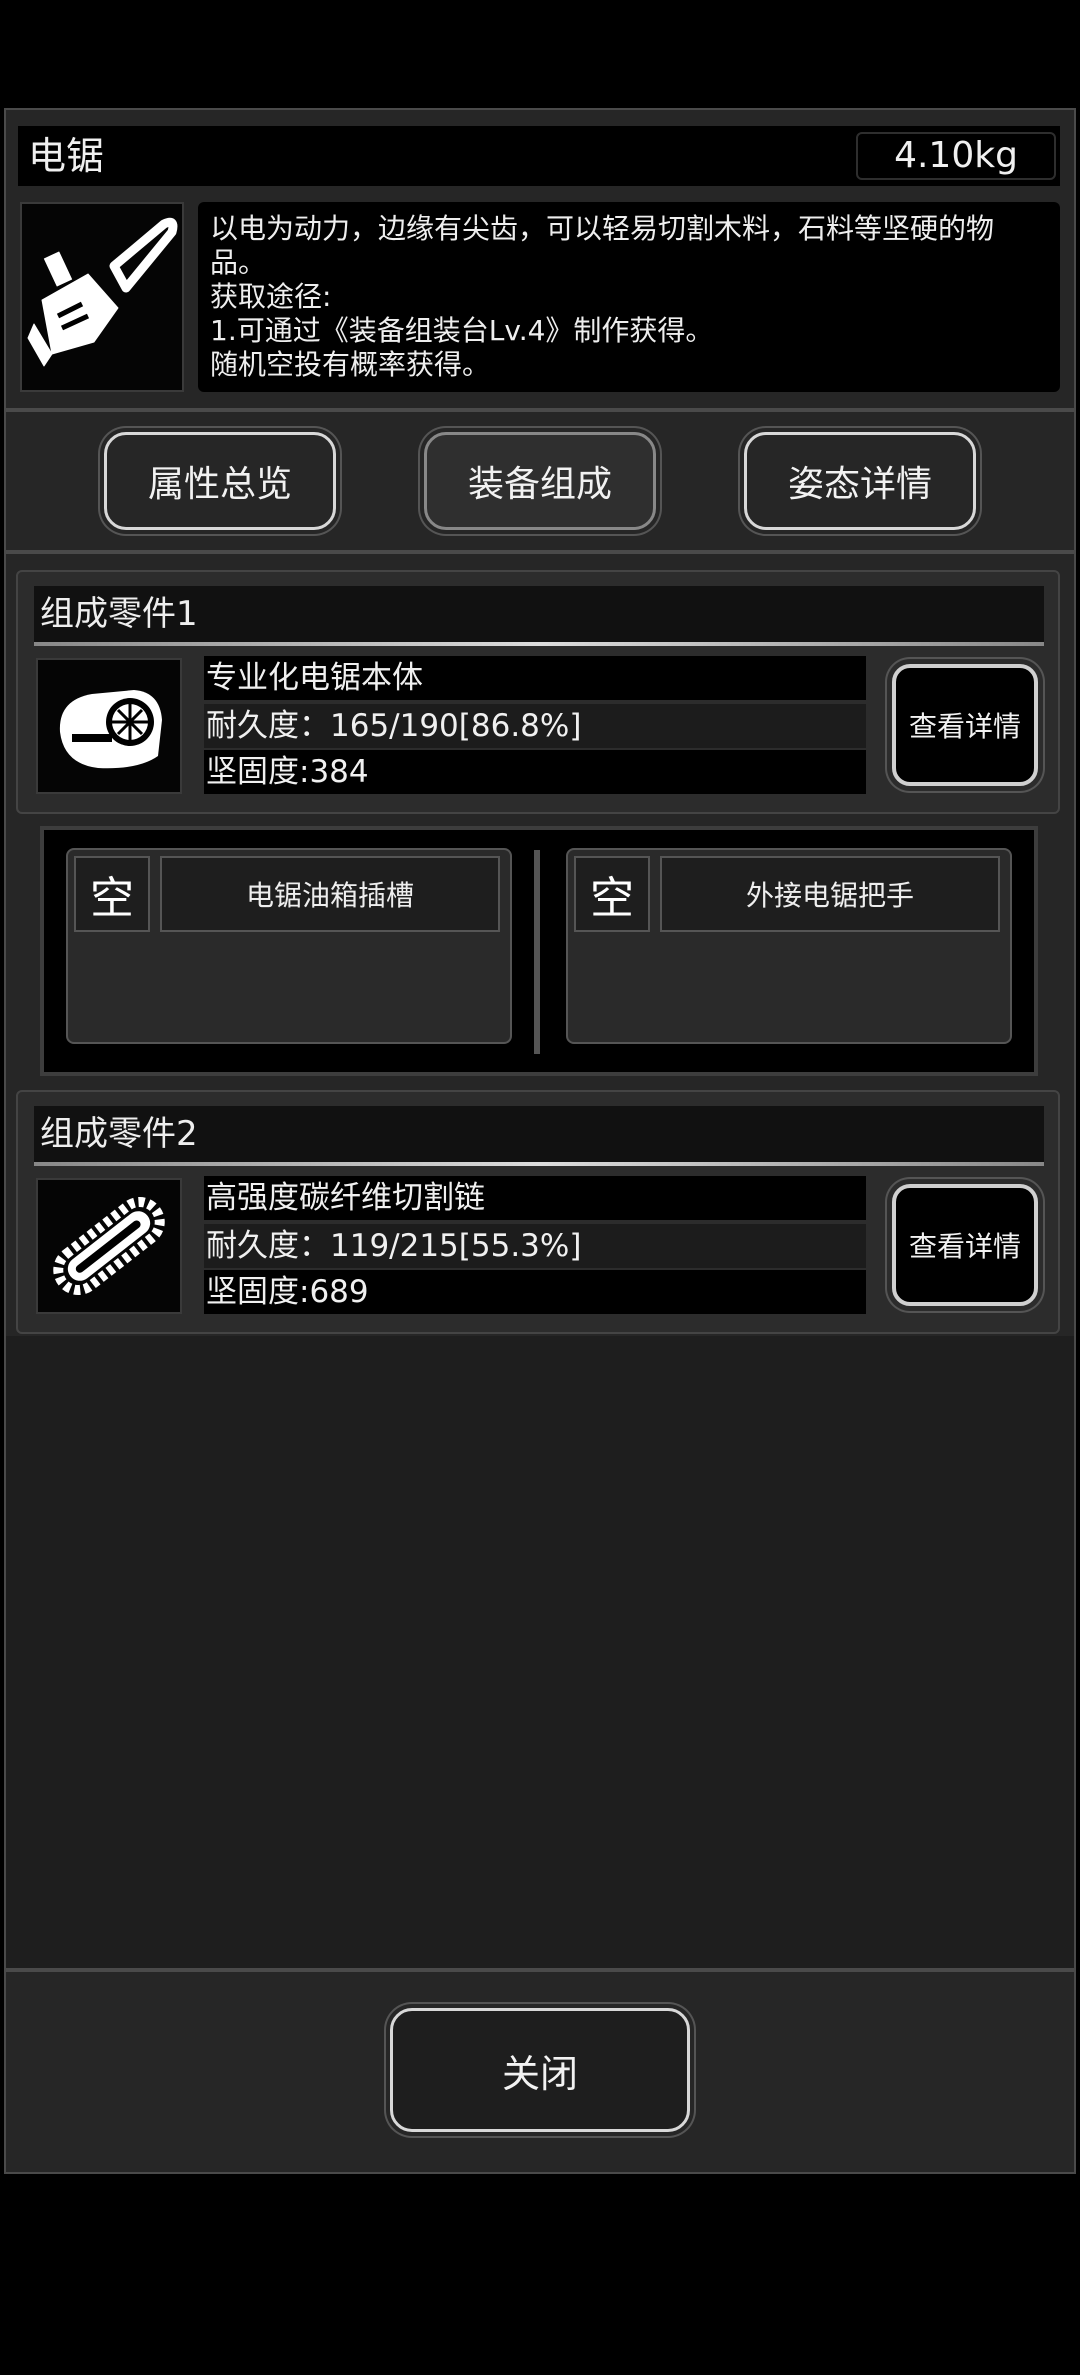  Describe the element at coordinates (540, 2070) in the screenshot. I see `close-button: 关闭` at that location.